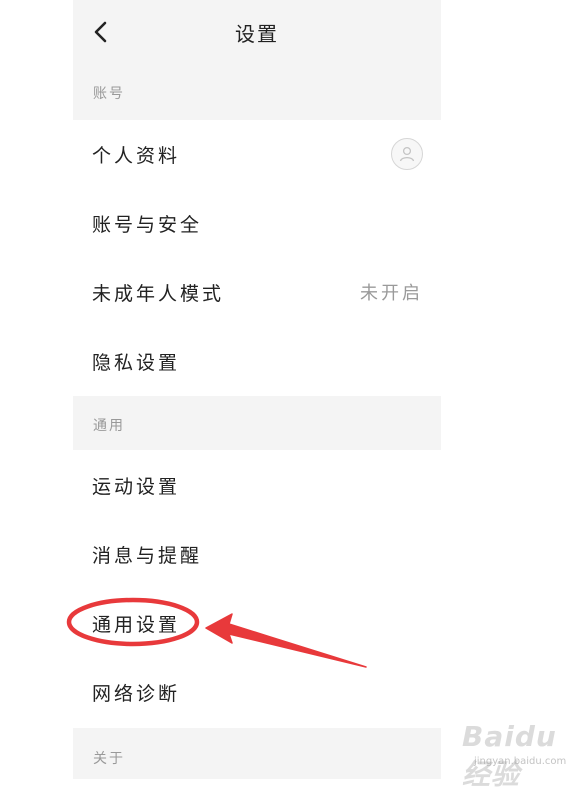 Image resolution: width=576 pixels, height=793 pixels. Describe the element at coordinates (257, 554) in the screenshot. I see `settings-item-notifications: 消息与提醒` at that location.